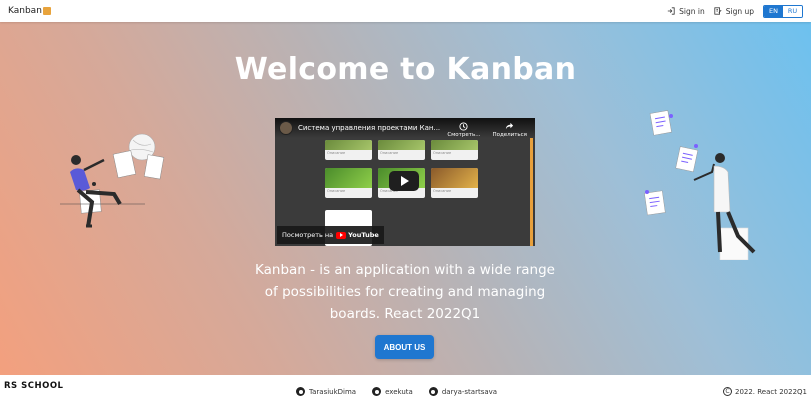 Image resolution: width=811 pixels, height=400 pixels. What do you see at coordinates (487, 130) in the screenshot?
I see `video-actions: Смотреть... Поделиться` at bounding box center [487, 130].